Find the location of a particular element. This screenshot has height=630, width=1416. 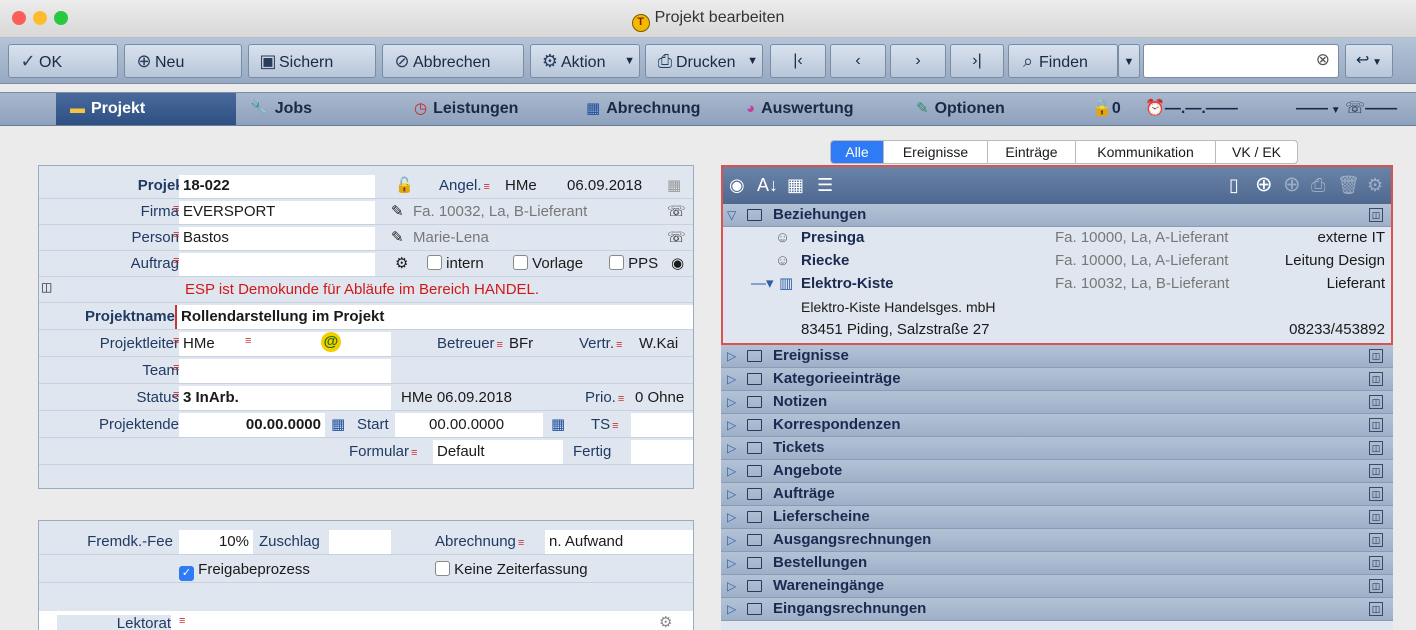

sort-icon: A↓ is located at coordinates (767, 185).